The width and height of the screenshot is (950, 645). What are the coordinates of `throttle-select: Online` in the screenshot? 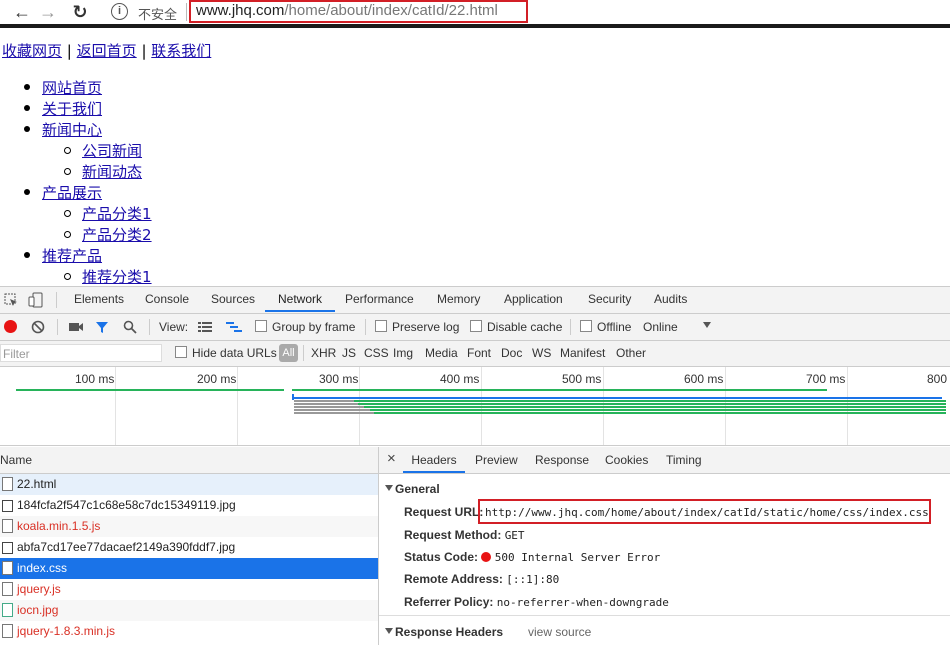 It's located at (660, 327).